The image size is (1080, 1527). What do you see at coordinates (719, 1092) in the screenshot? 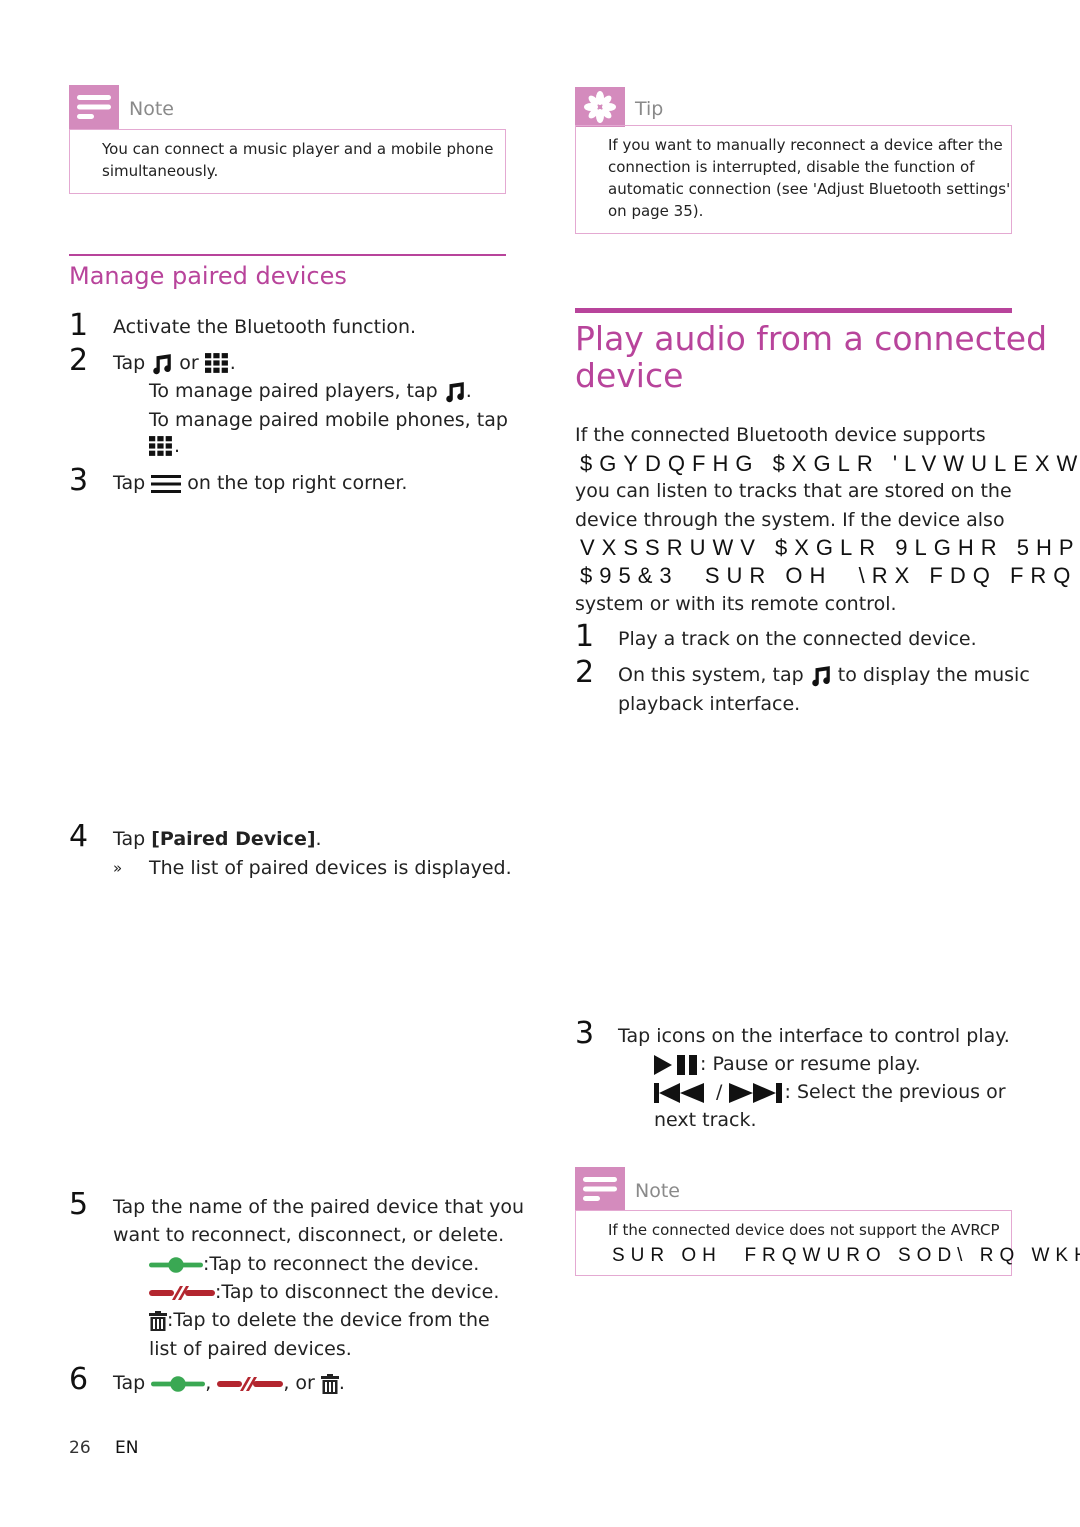
I see `step-text-part: /` at bounding box center [719, 1092].